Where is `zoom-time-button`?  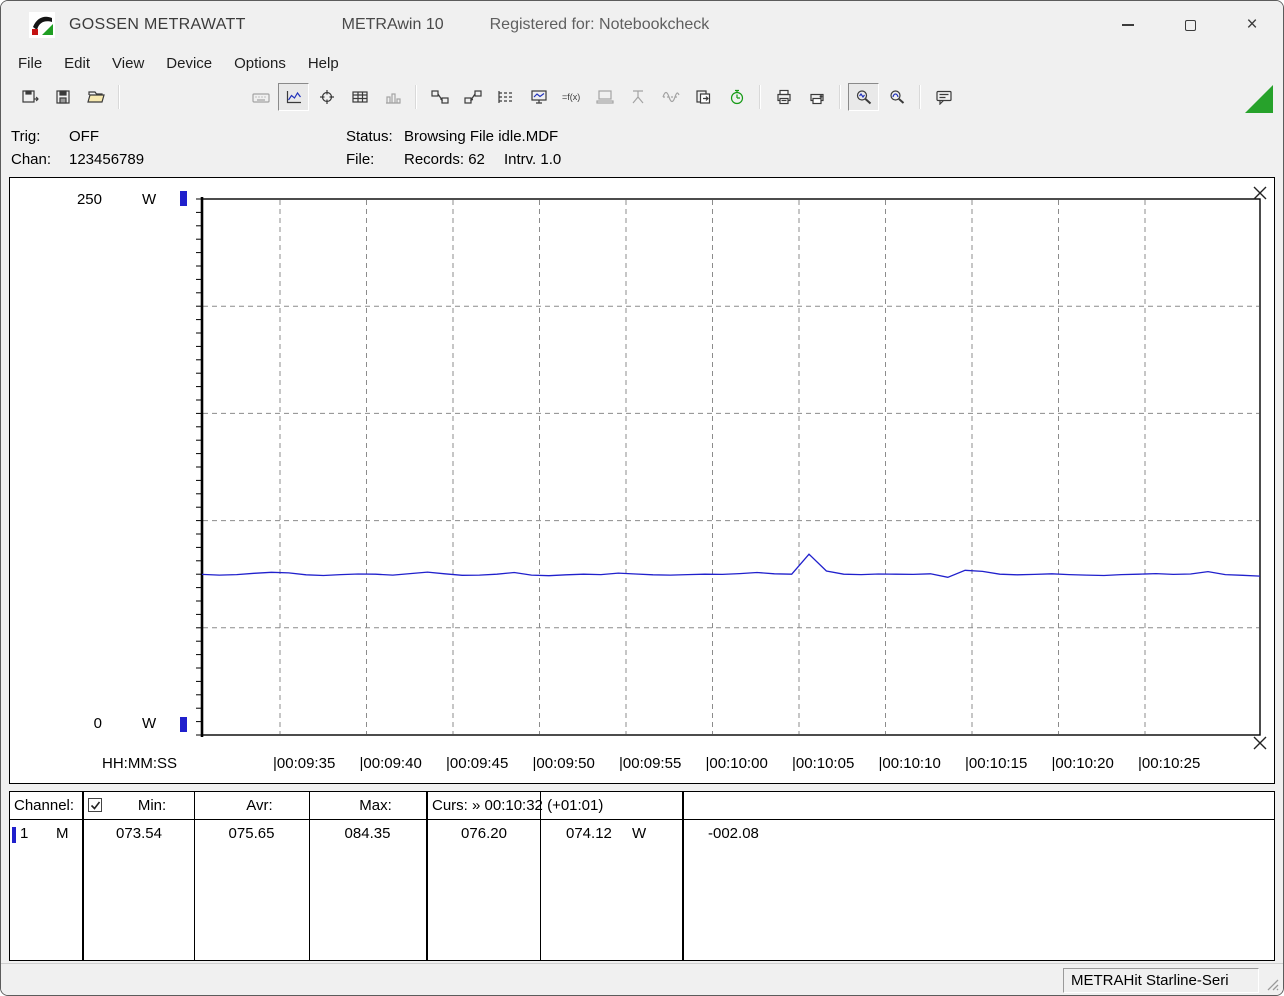 zoom-time-button is located at coordinates (896, 97).